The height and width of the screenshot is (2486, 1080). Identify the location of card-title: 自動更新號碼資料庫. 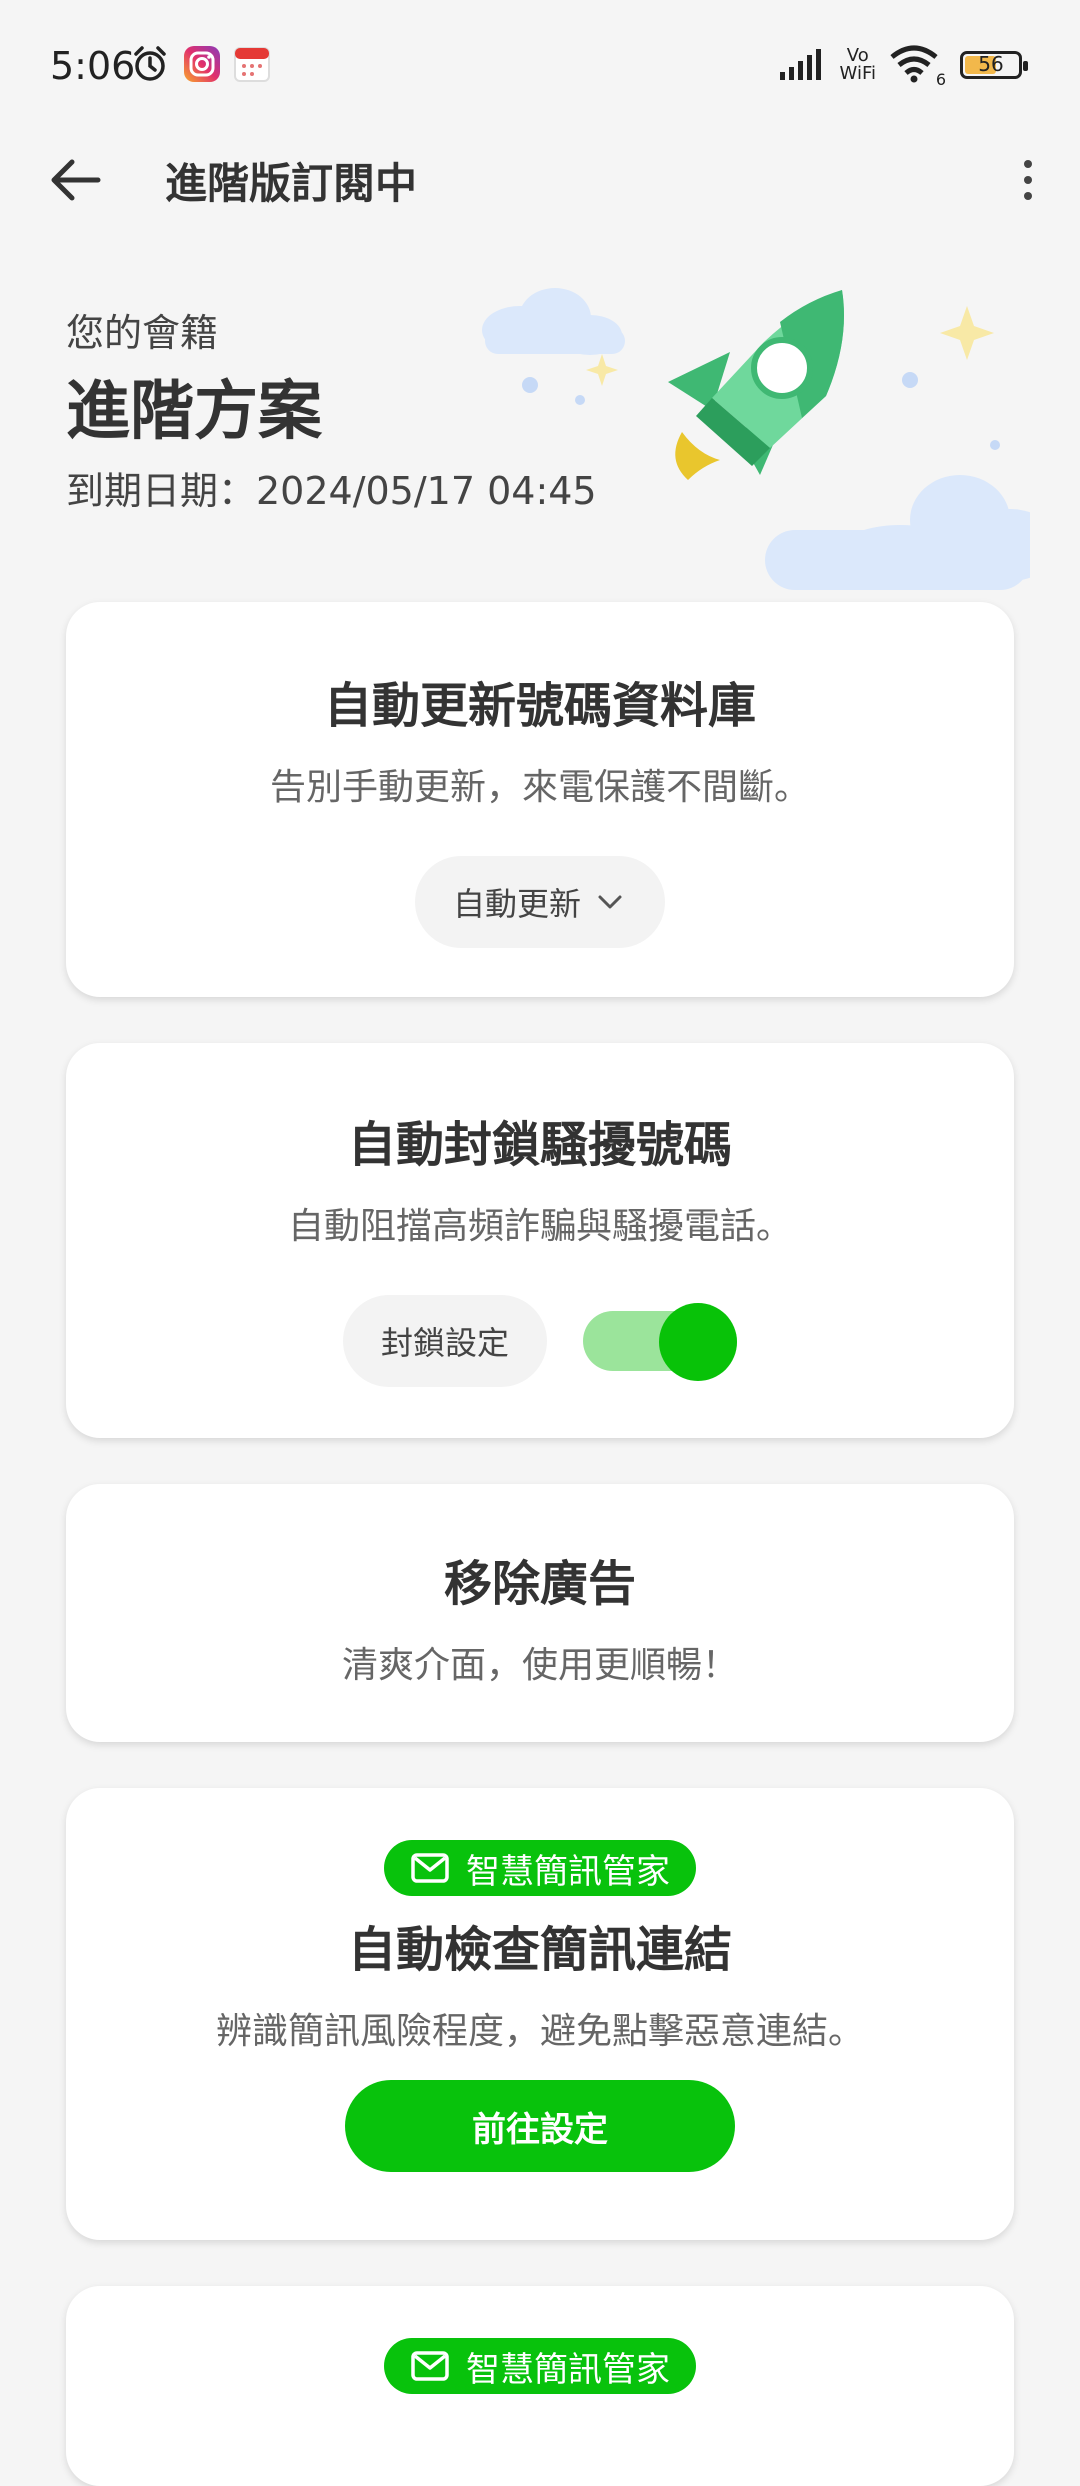
(539, 706).